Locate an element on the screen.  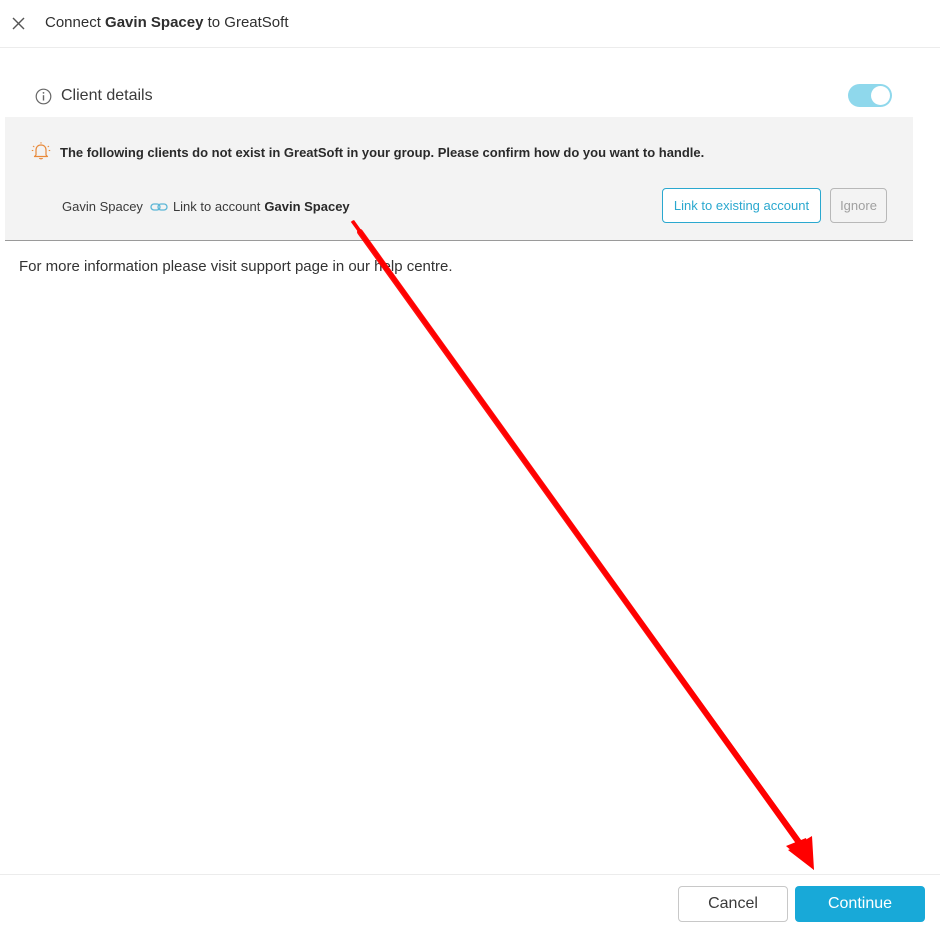
client-name: Gavin Spacey is located at coordinates (102, 206).